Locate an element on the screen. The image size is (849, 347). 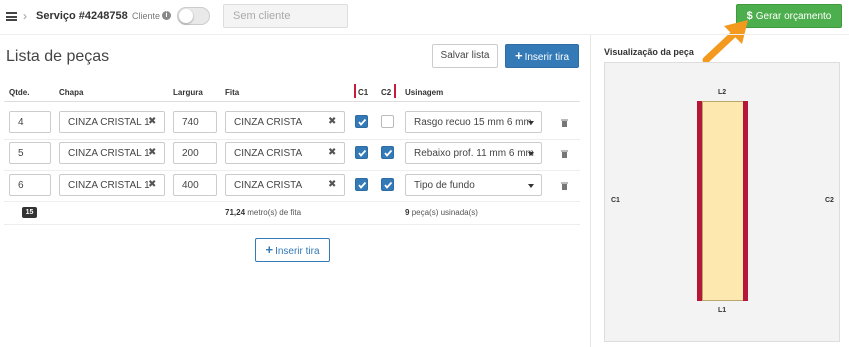
column-header-c2: C2 is located at coordinates (386, 92).